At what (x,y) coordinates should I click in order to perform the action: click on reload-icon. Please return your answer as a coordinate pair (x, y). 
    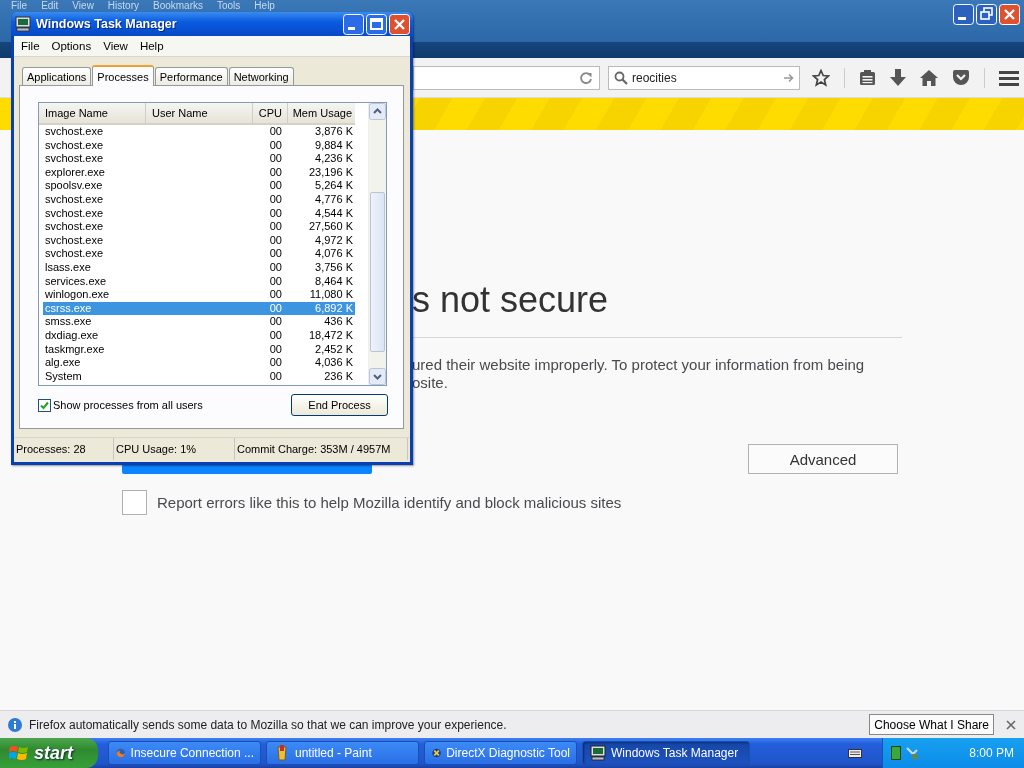
    Looking at the image, I should click on (586, 77).